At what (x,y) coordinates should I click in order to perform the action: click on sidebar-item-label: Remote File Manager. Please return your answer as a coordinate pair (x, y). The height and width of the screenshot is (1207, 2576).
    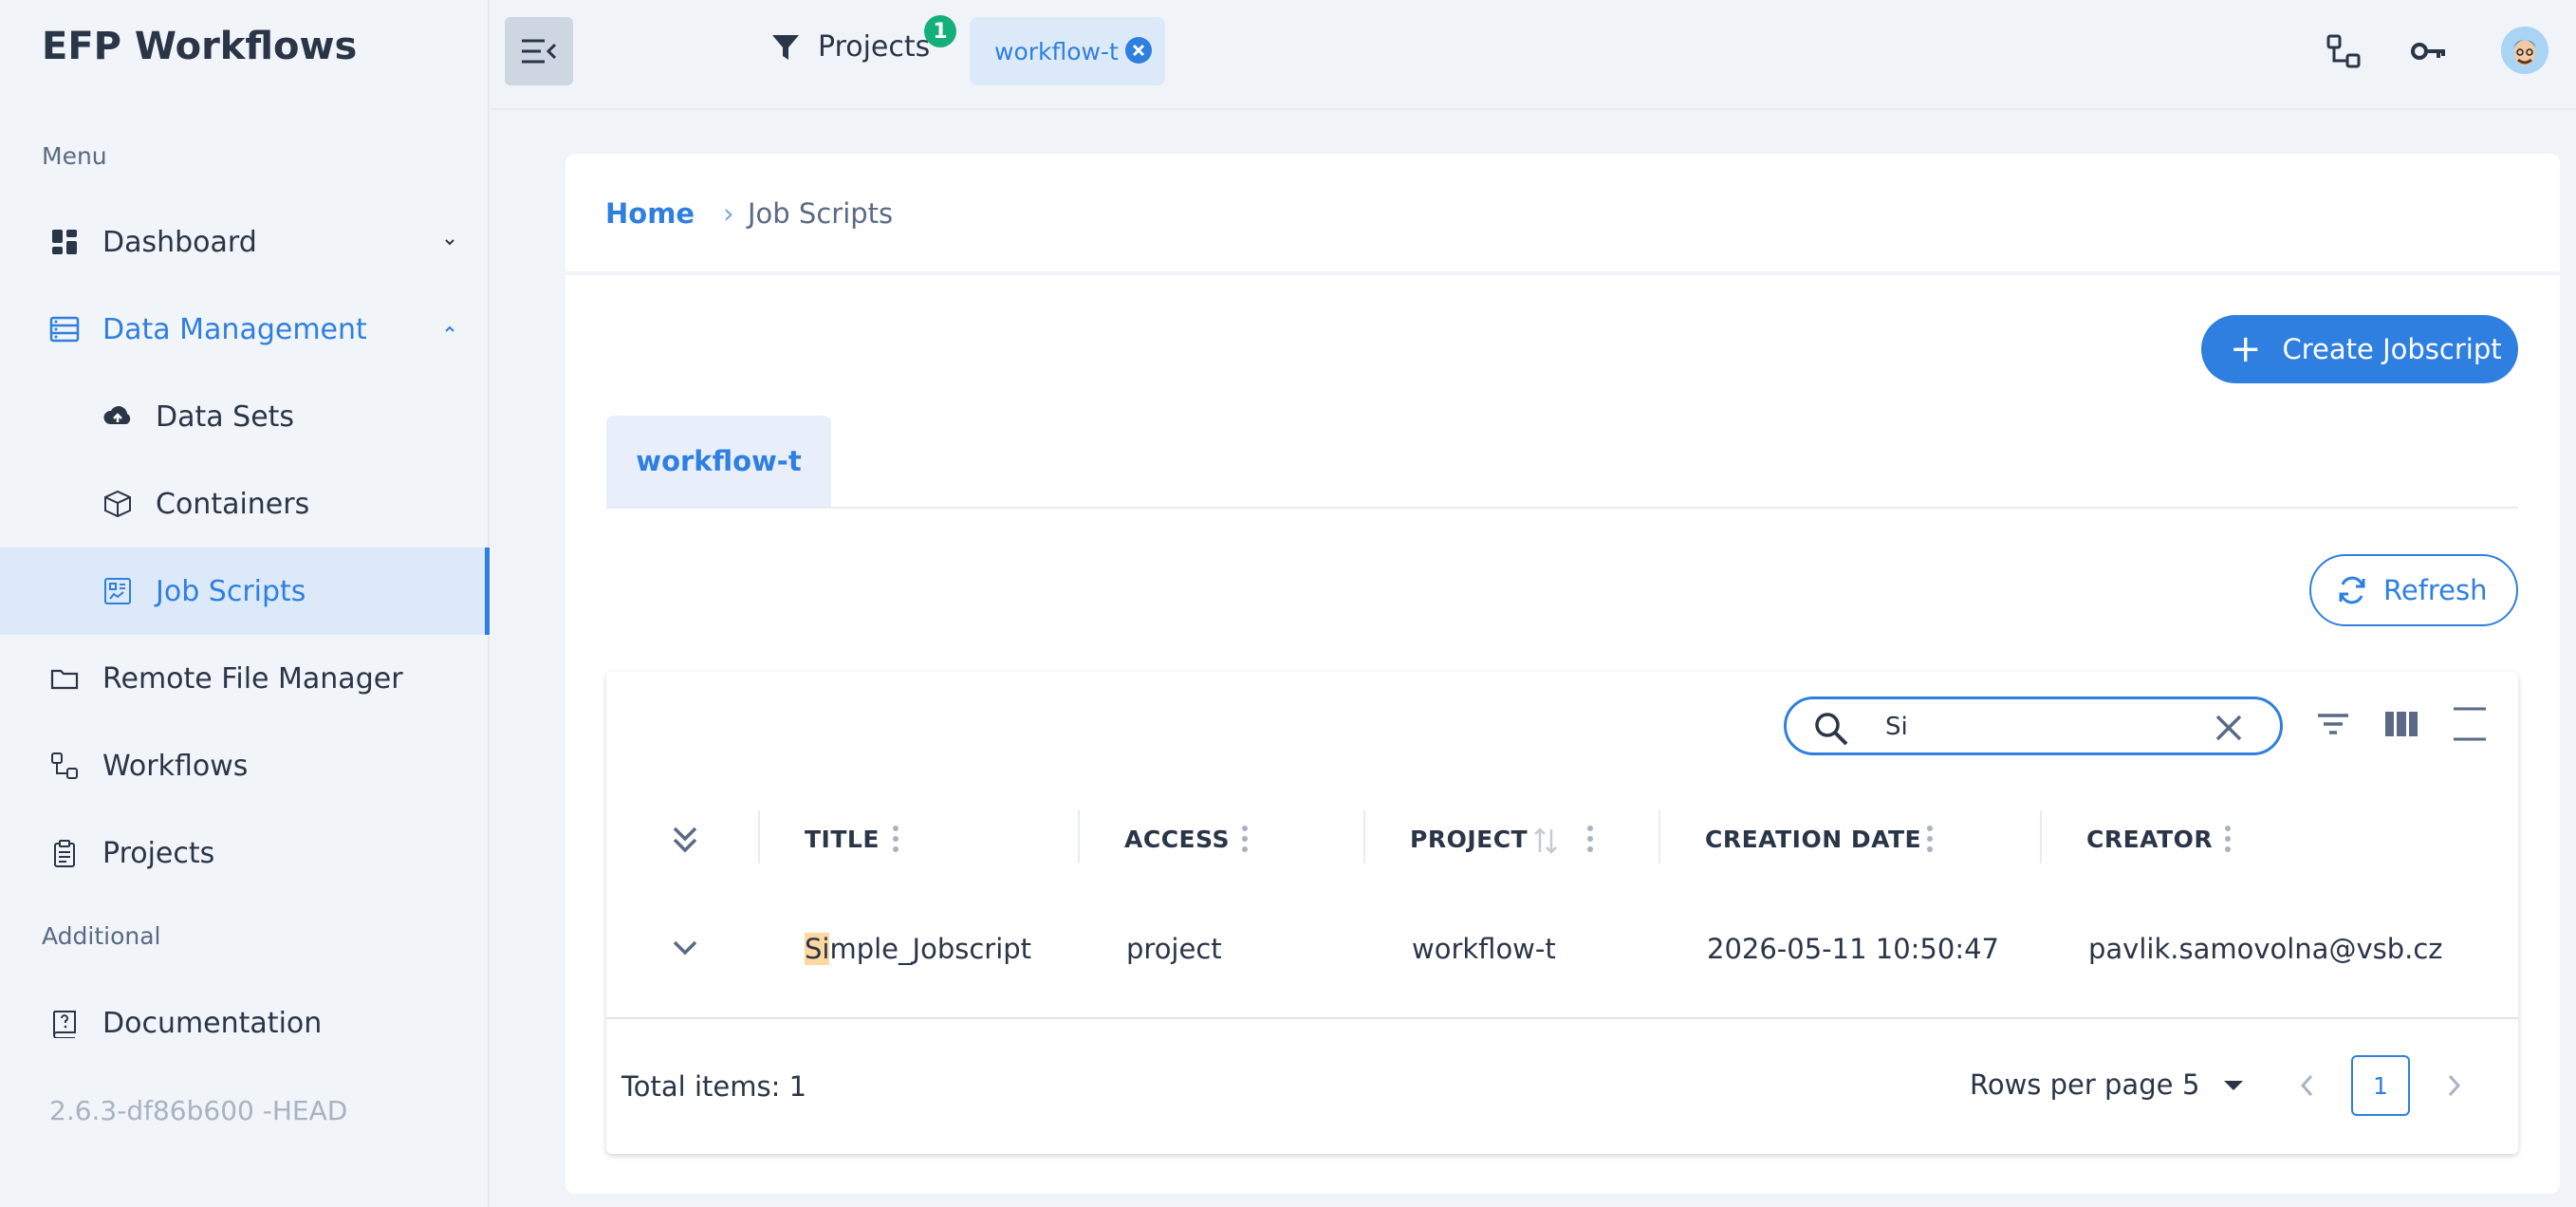
    Looking at the image, I should click on (252, 679).